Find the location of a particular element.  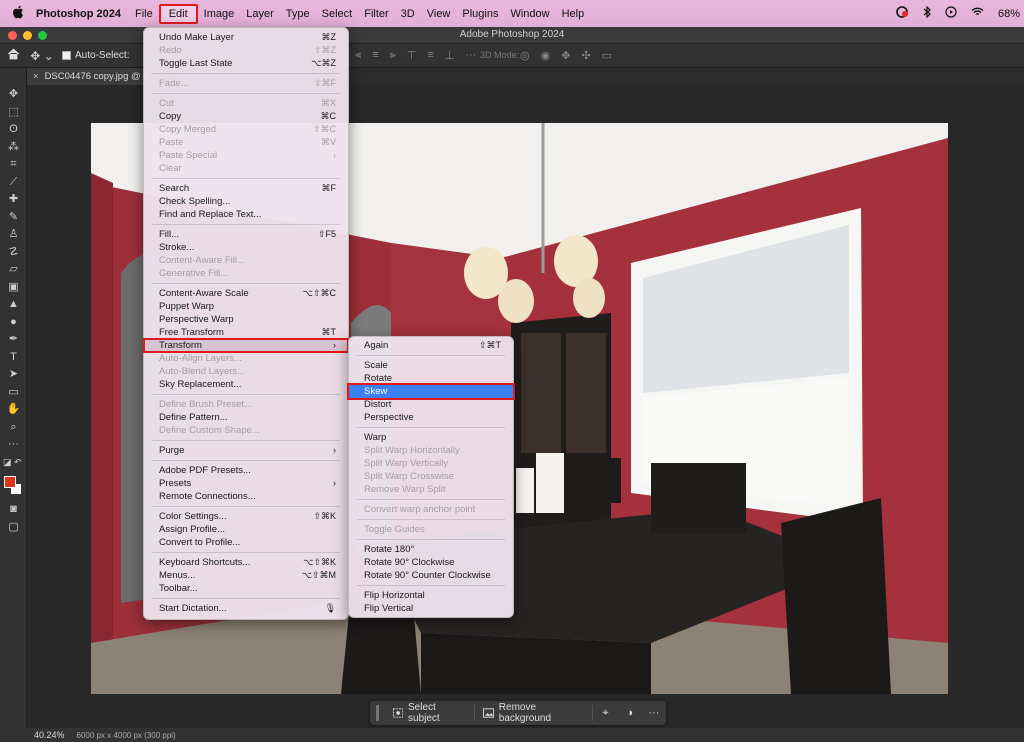

transform-menu-item-scale: Scale is located at coordinates (431, 365).